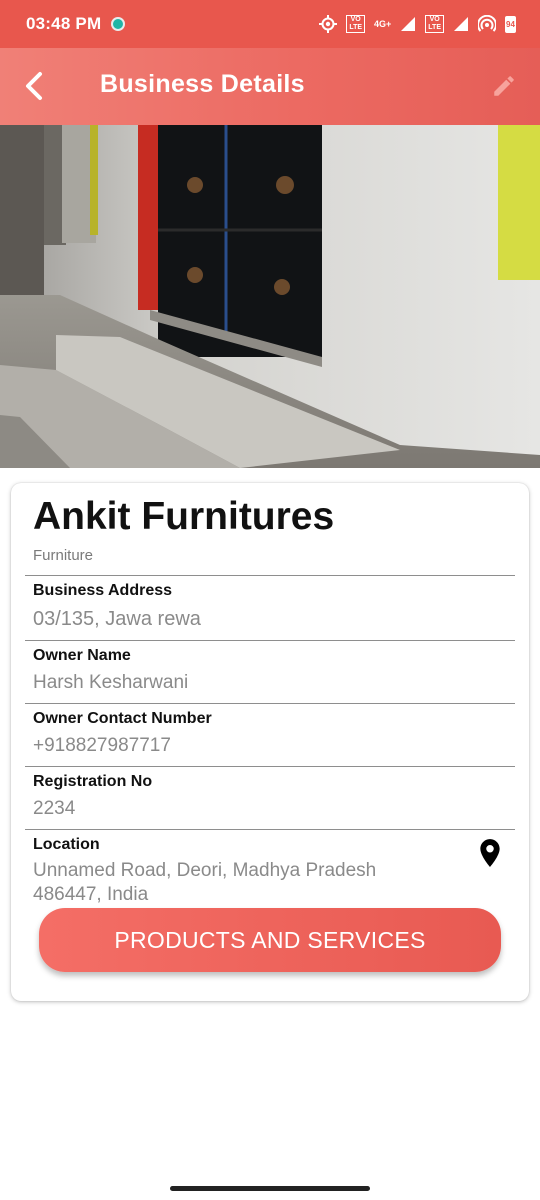 The width and height of the screenshot is (540, 1200). I want to click on business-category: Furniture, so click(63, 555).